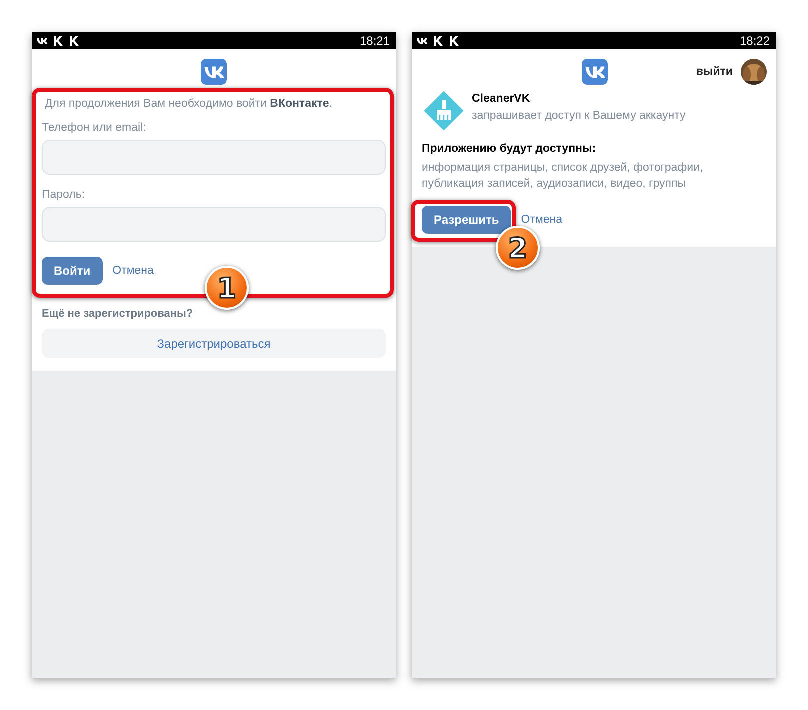  I want to click on access-list: информация страницы, список друзей, фотографии, публикация записей, аудиозаписи, видео, группы, so click(594, 176).